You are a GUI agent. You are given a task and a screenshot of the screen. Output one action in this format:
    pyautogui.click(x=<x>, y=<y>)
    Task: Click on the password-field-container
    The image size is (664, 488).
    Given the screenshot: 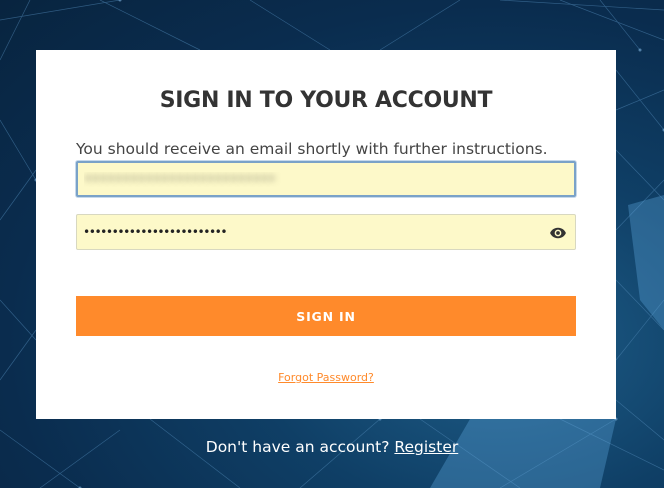 What is the action you would take?
    pyautogui.click(x=326, y=232)
    